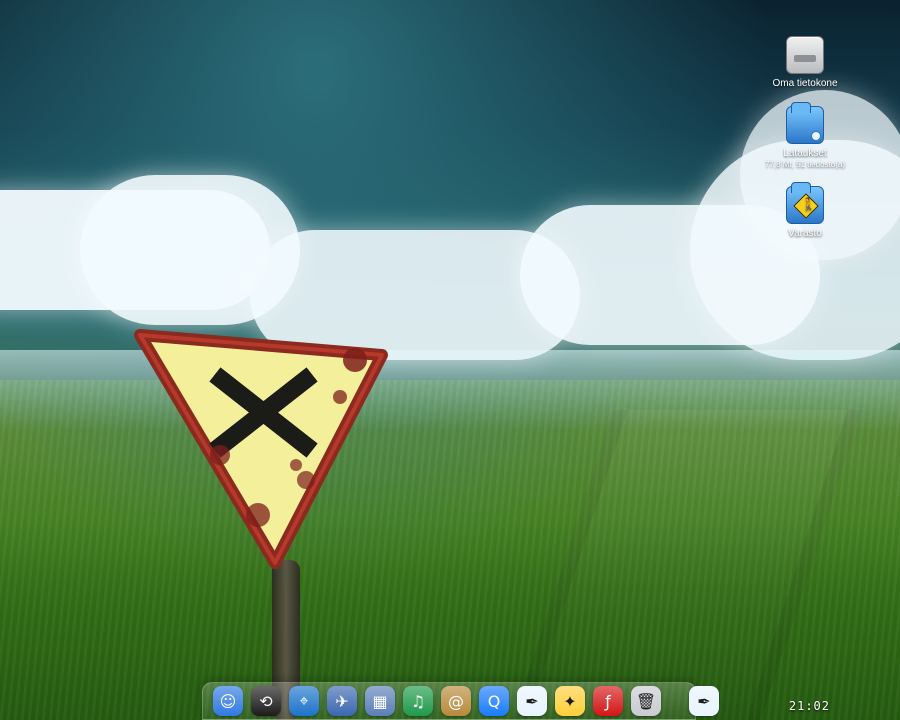 The height and width of the screenshot is (720, 900). I want to click on desktop-icon-lataukset: Lataukset 77,8 Mt, 51 tiedosto(a), so click(805, 136).